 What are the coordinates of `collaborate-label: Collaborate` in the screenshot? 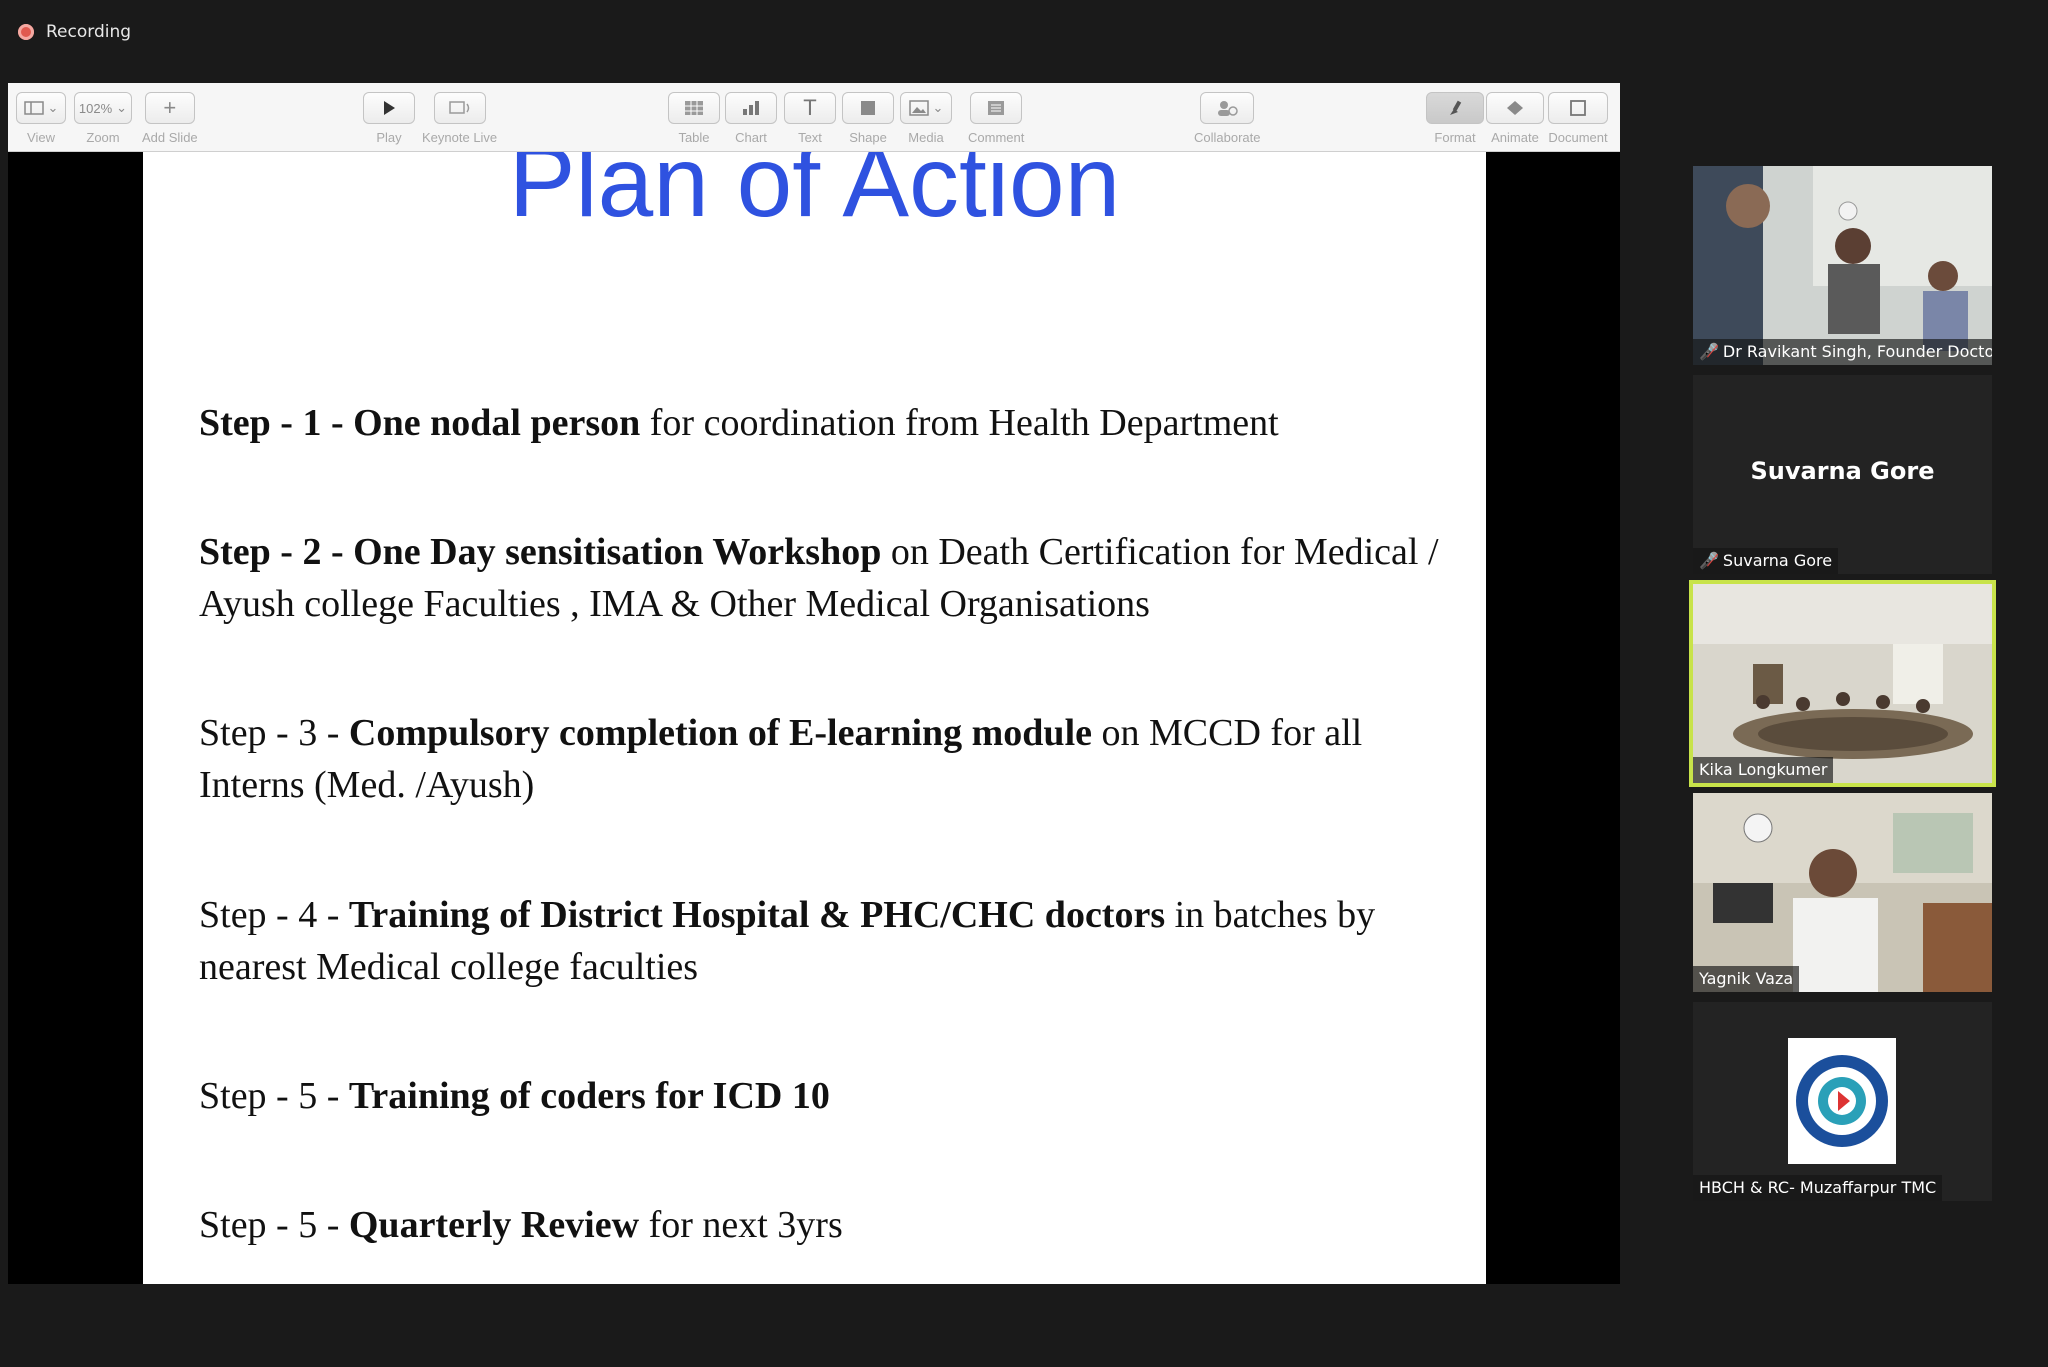 It's located at (1227, 137).